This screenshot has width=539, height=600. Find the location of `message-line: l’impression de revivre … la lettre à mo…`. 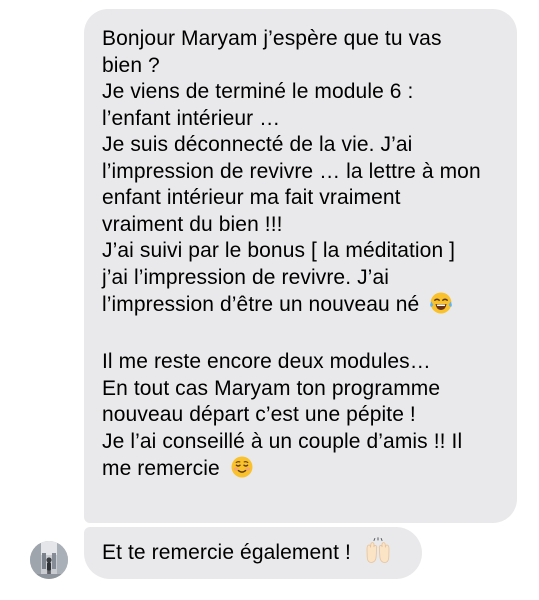

message-line: l’impression de revivre … la lettre à mo… is located at coordinates (291, 171).